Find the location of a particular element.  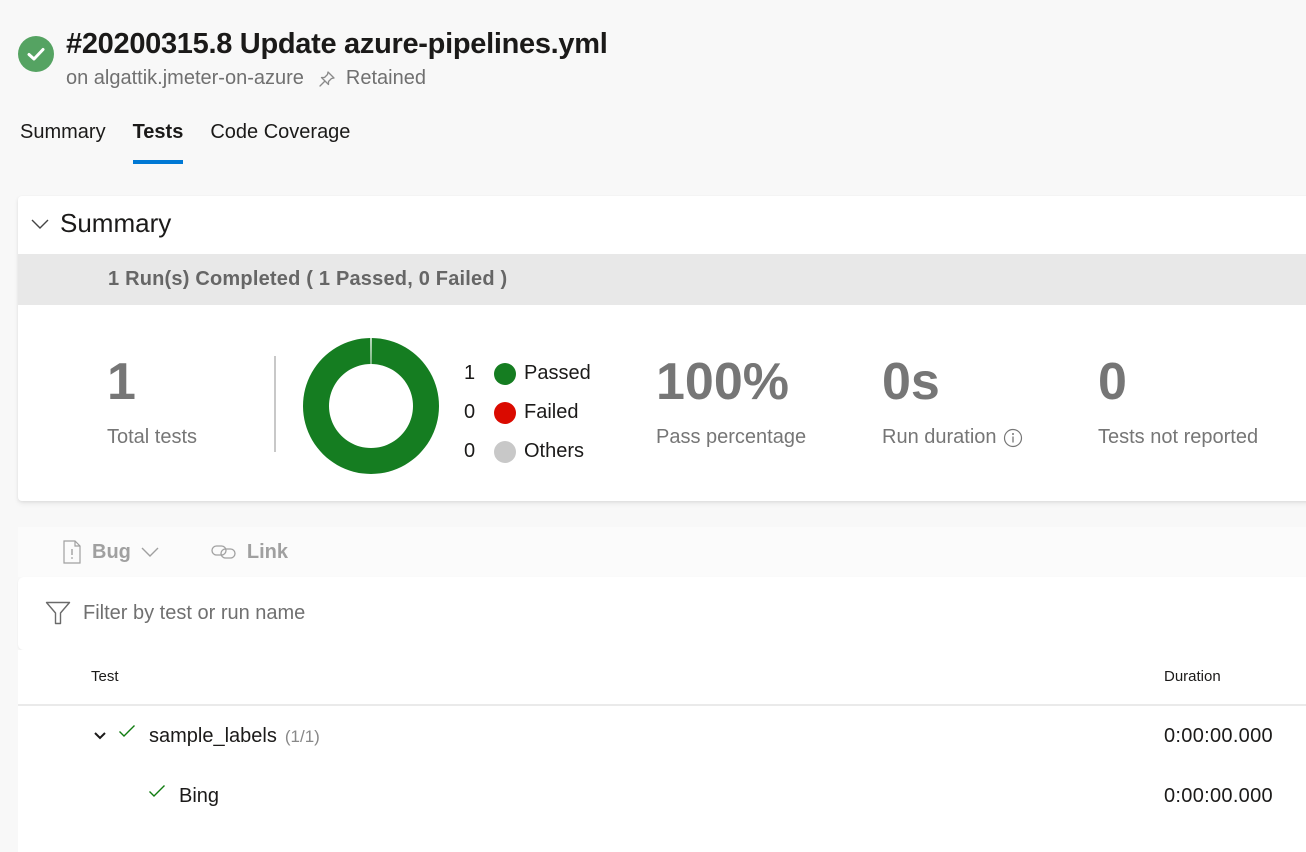

retained-label: Retained is located at coordinates (385, 78).